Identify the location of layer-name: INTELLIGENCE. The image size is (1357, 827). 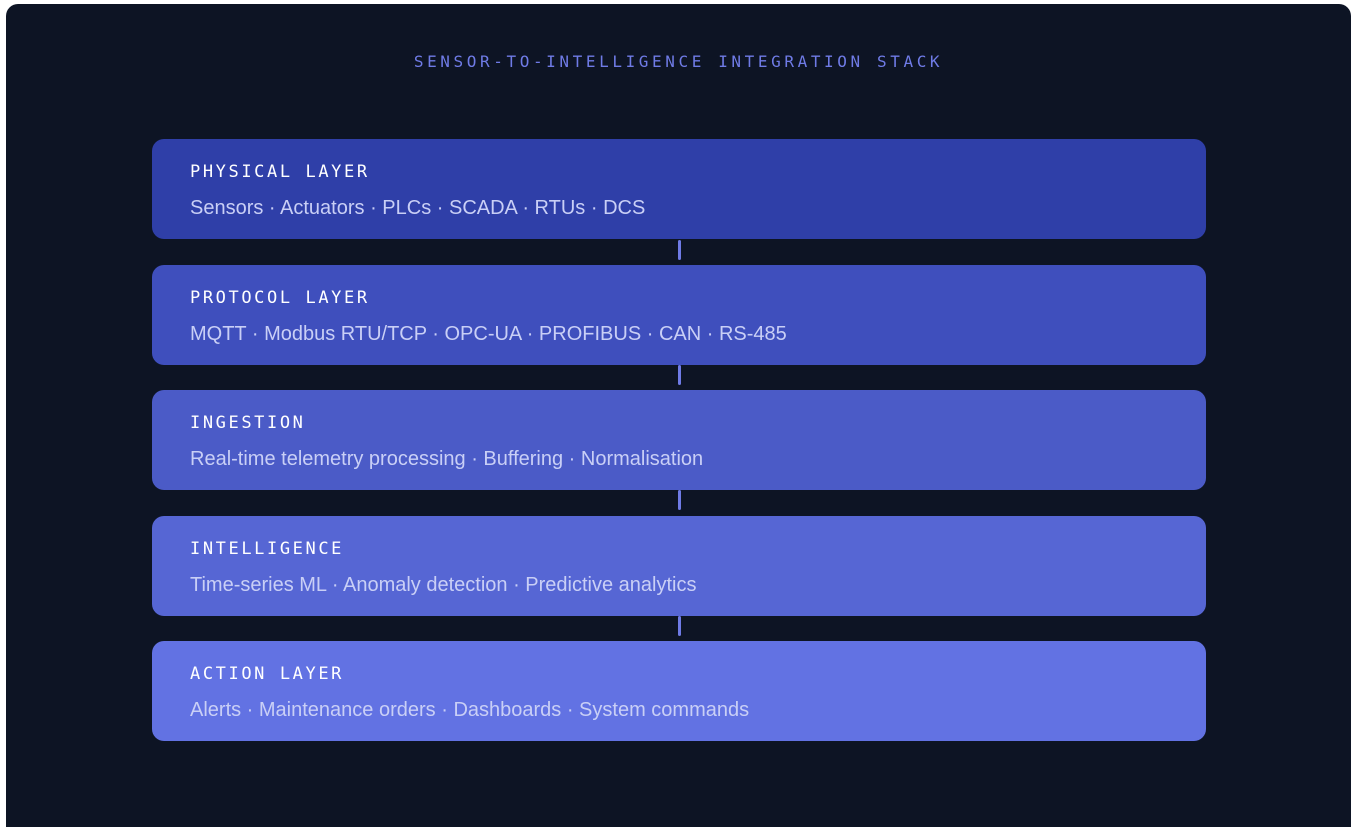
(267, 549).